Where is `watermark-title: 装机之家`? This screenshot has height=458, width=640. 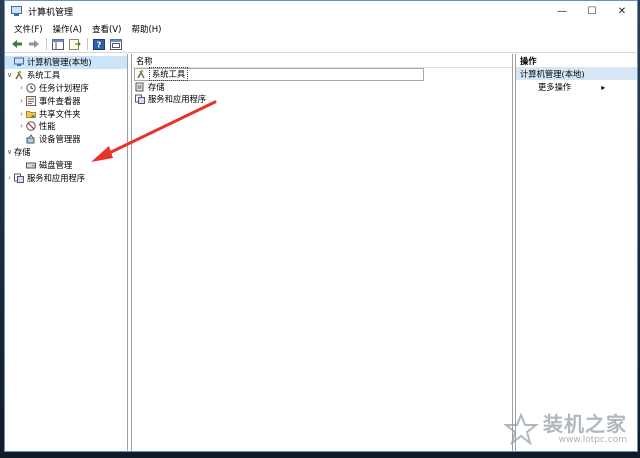
watermark-title: 装机之家 is located at coordinates (585, 424).